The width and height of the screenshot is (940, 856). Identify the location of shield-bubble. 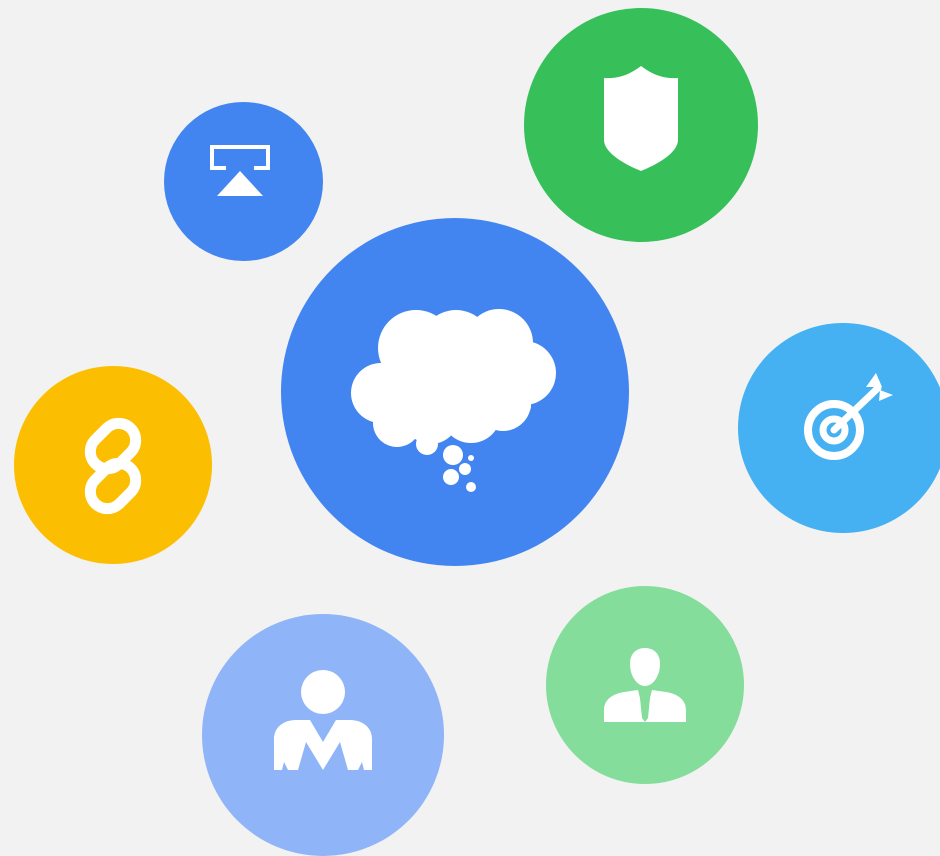
(641, 125).